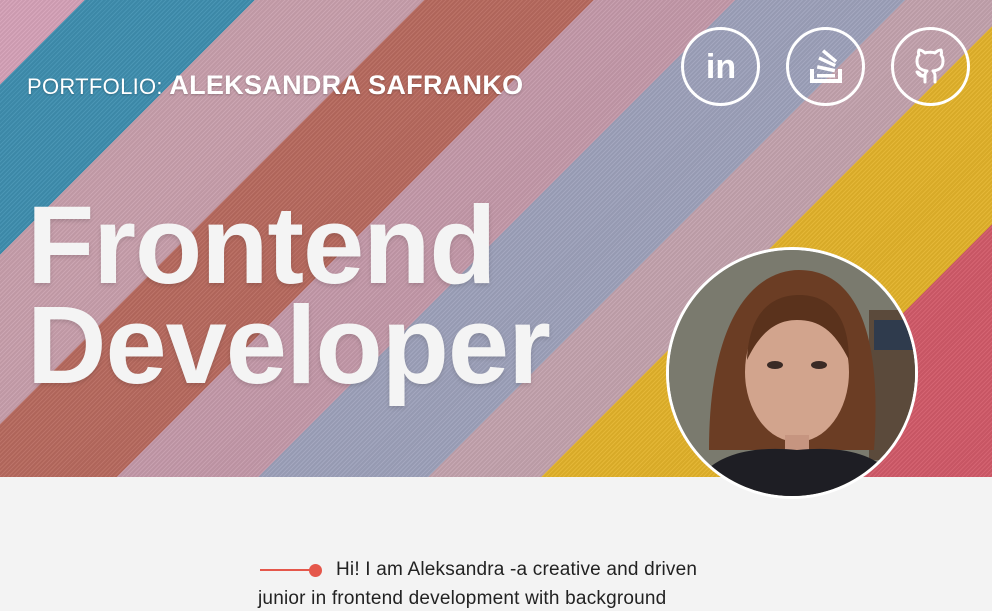  I want to click on svg-text: in, so click(720, 67).